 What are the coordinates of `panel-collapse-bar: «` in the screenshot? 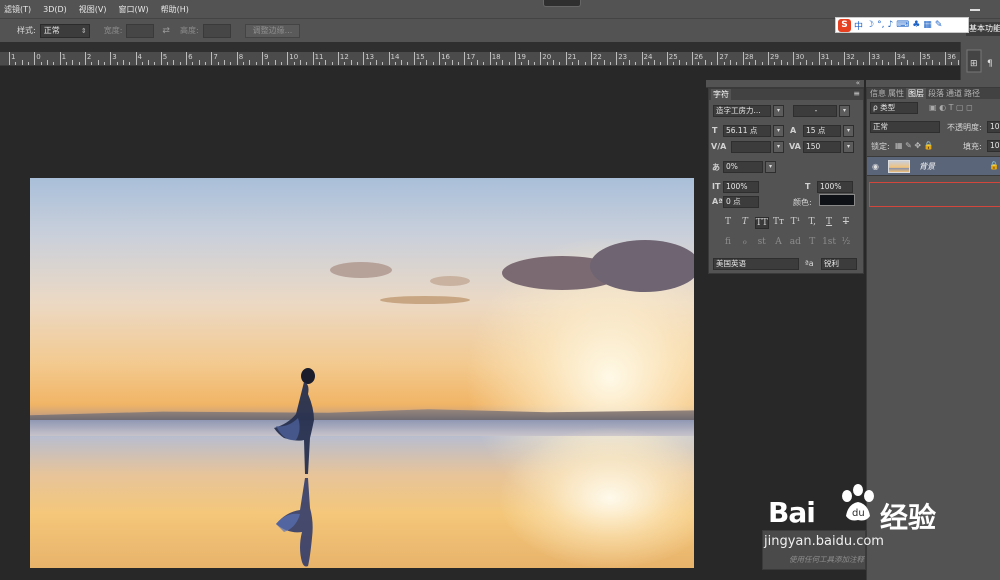 It's located at (785, 83).